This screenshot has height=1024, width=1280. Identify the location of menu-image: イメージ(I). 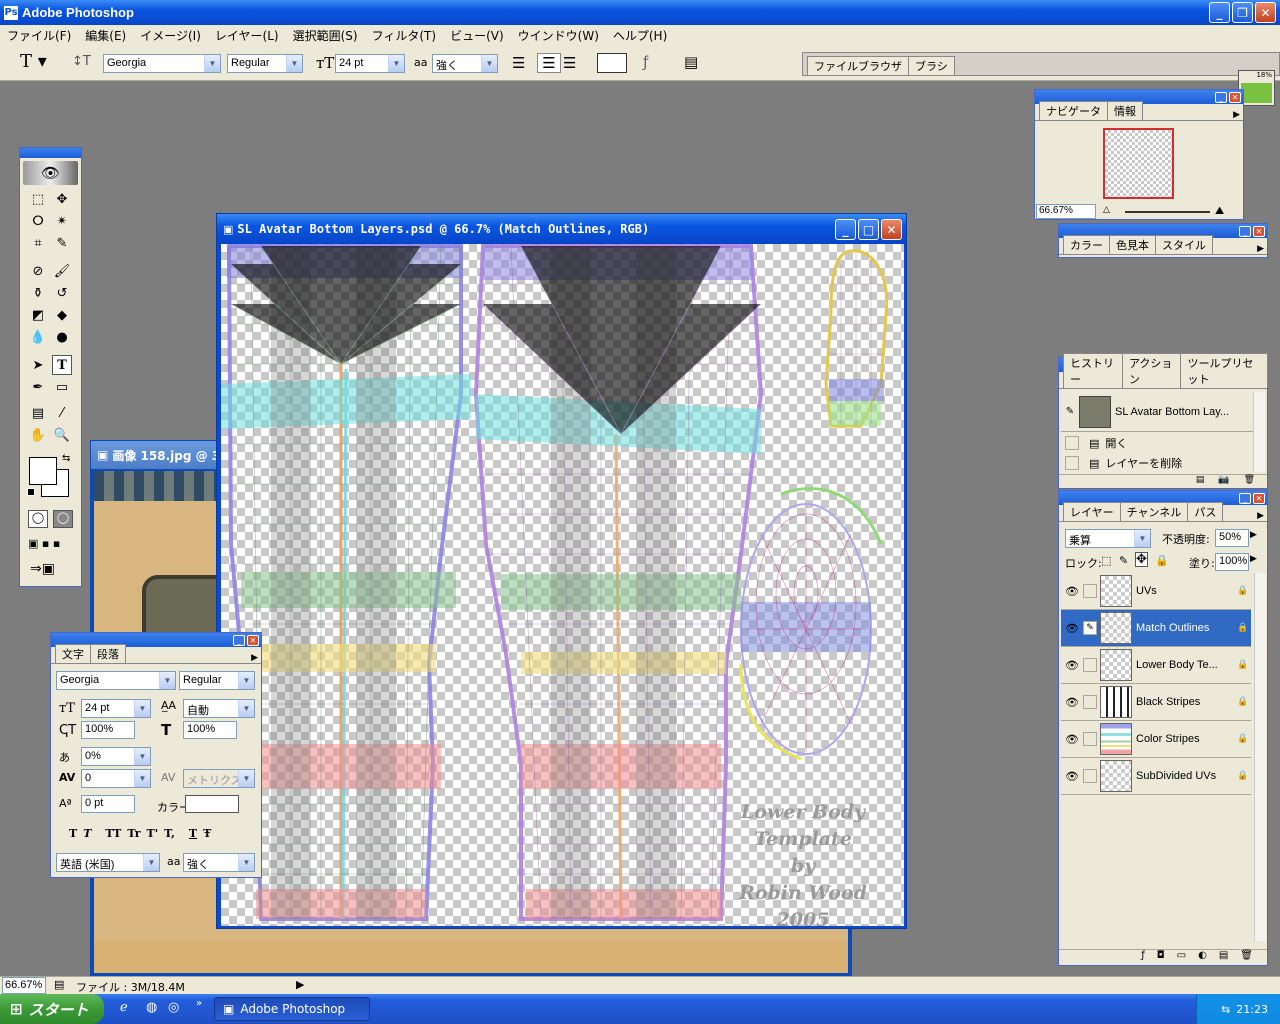
(170, 35).